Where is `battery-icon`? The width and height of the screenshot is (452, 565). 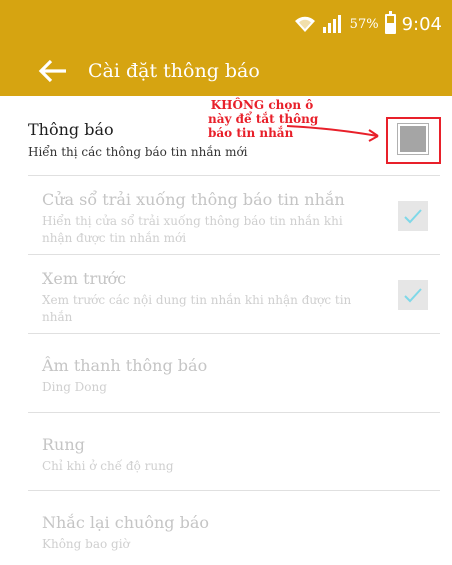
battery-icon is located at coordinates (390, 22).